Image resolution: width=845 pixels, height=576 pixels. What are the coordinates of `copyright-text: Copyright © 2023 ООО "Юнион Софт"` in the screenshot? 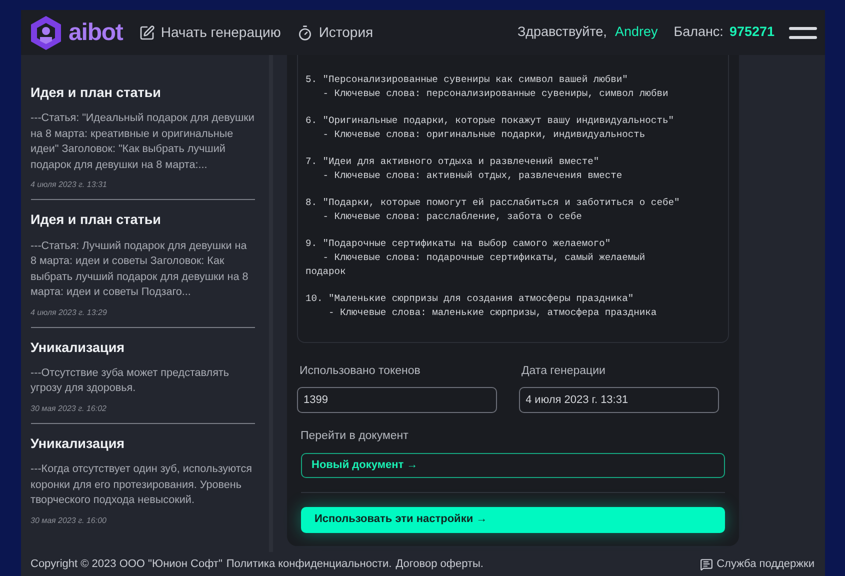 It's located at (126, 564).